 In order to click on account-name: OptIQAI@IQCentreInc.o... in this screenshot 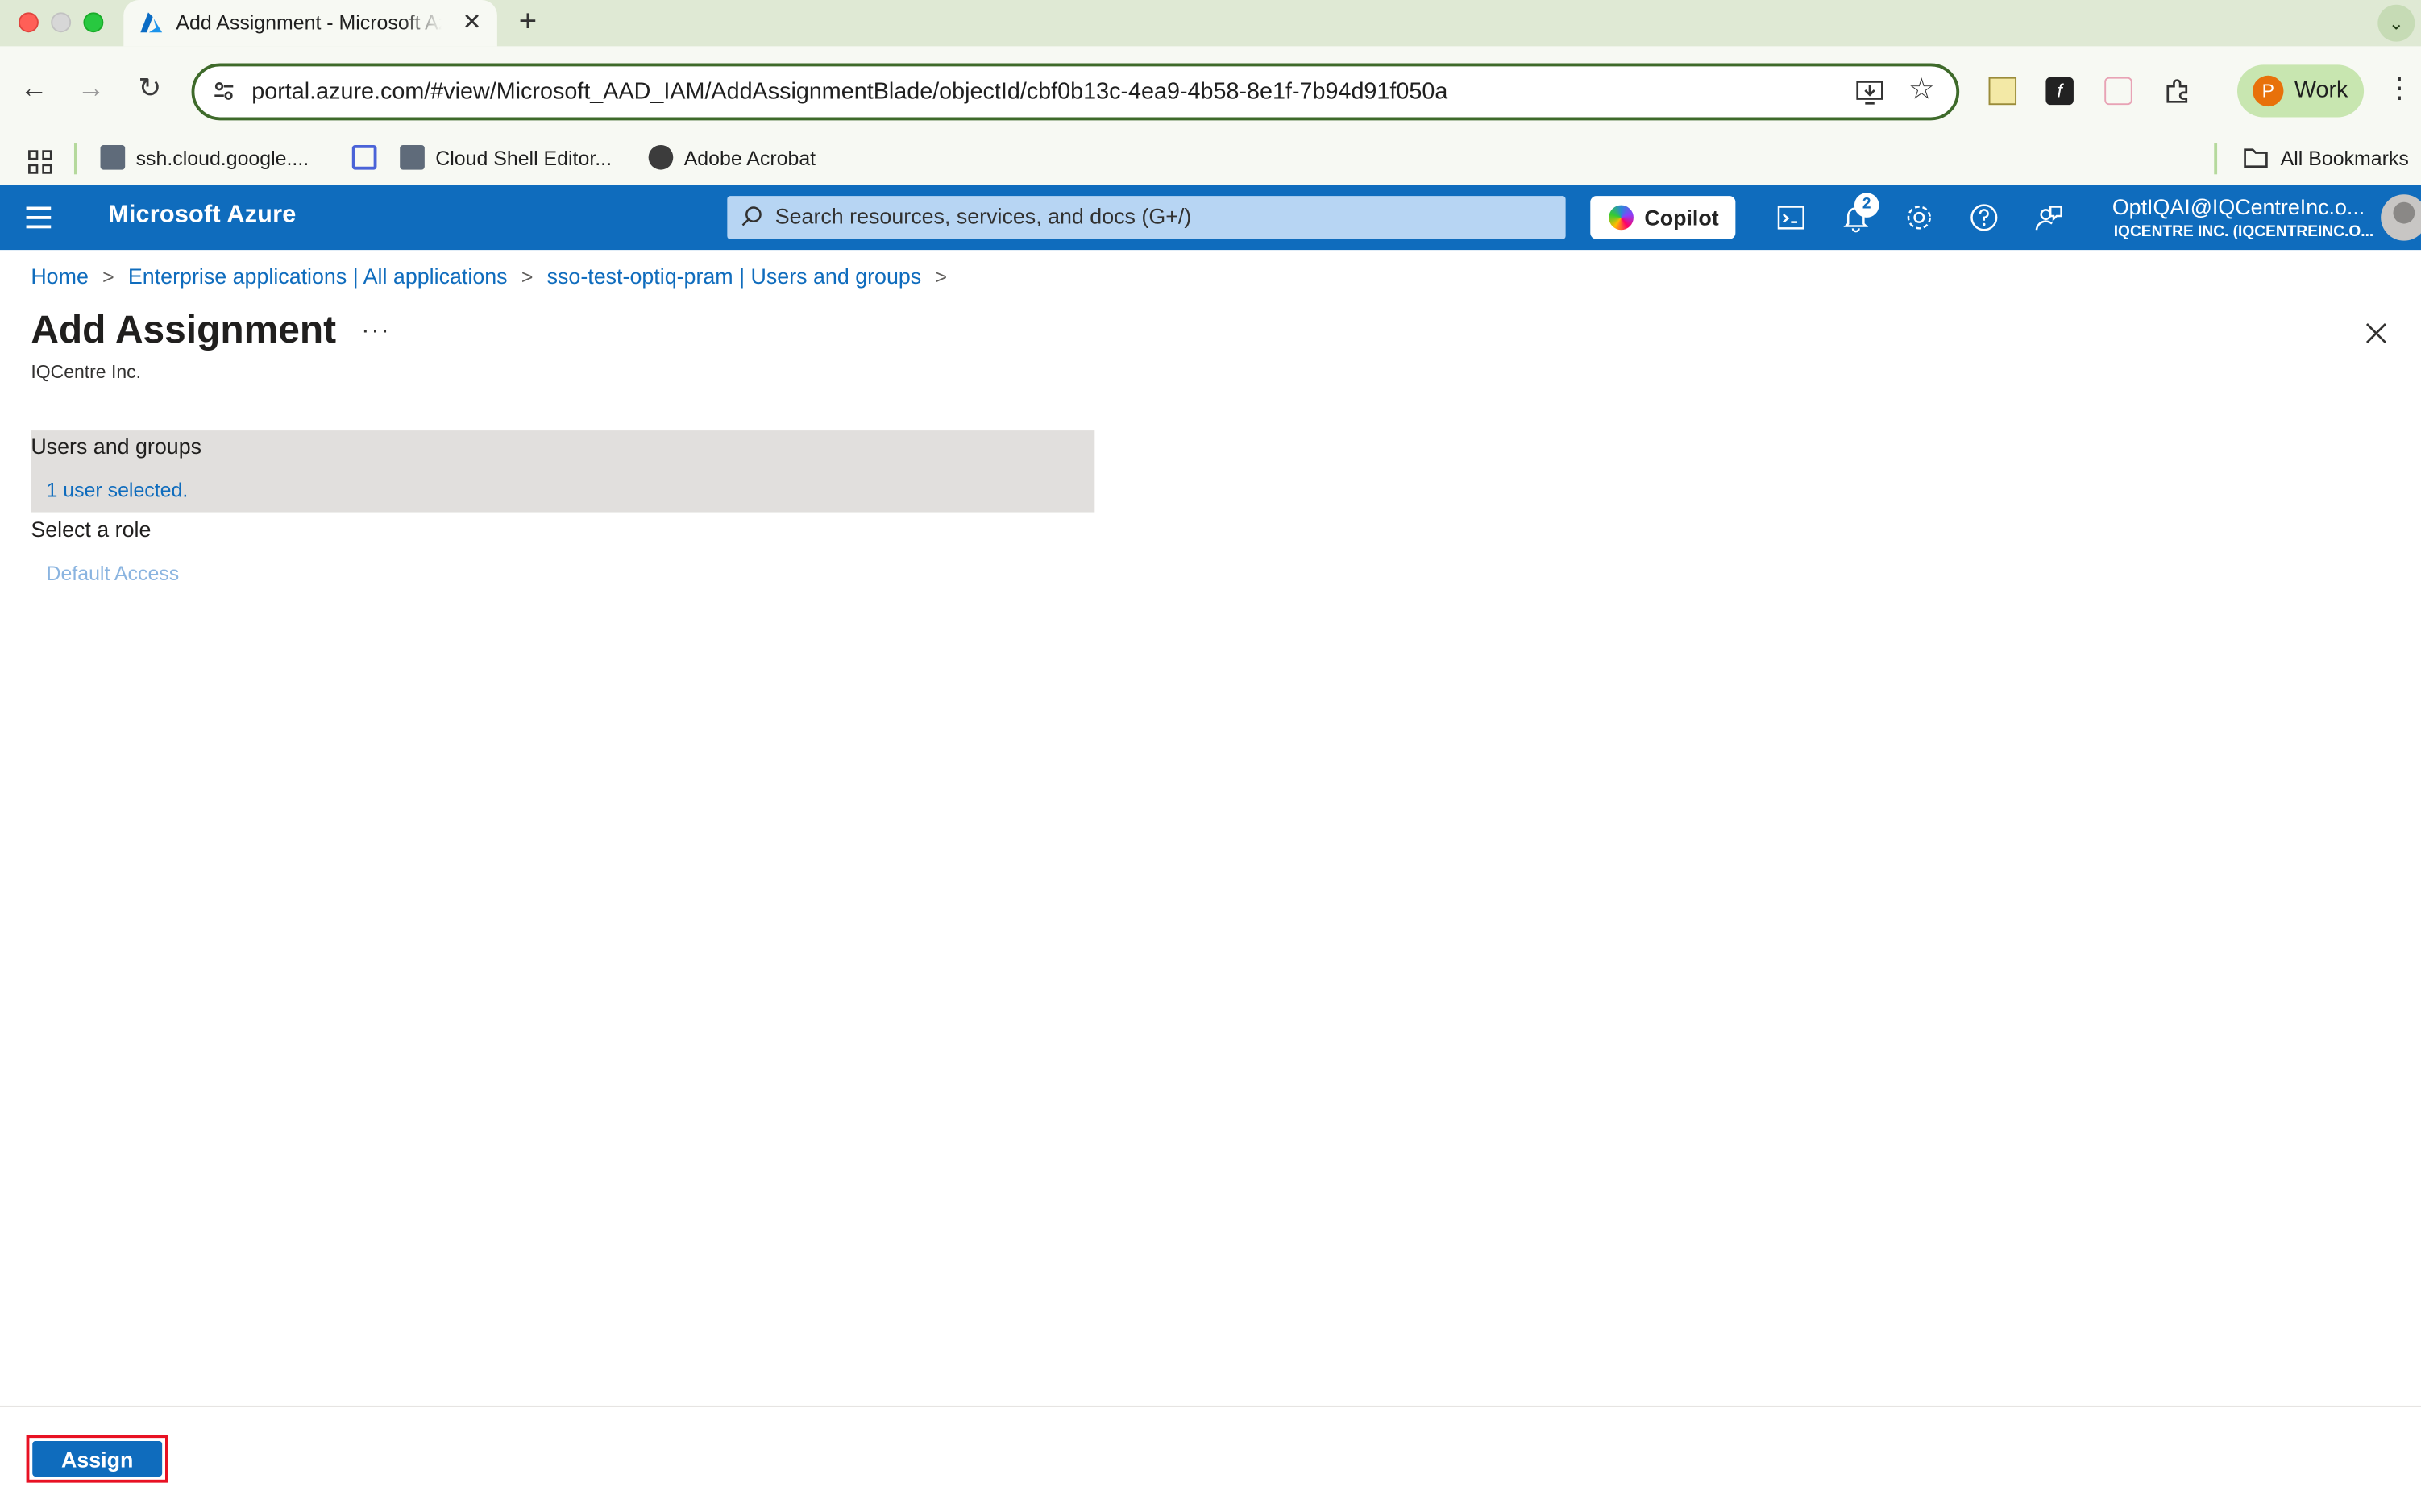, I will do `click(2238, 206)`.